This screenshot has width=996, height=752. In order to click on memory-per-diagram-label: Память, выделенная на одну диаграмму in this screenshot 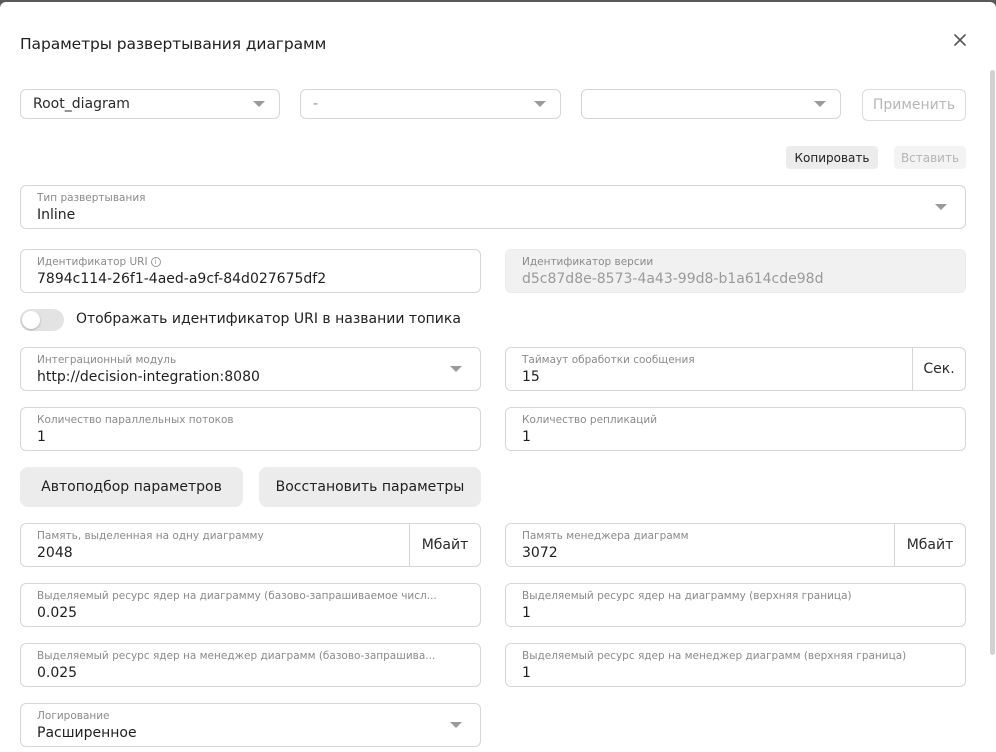, I will do `click(150, 536)`.